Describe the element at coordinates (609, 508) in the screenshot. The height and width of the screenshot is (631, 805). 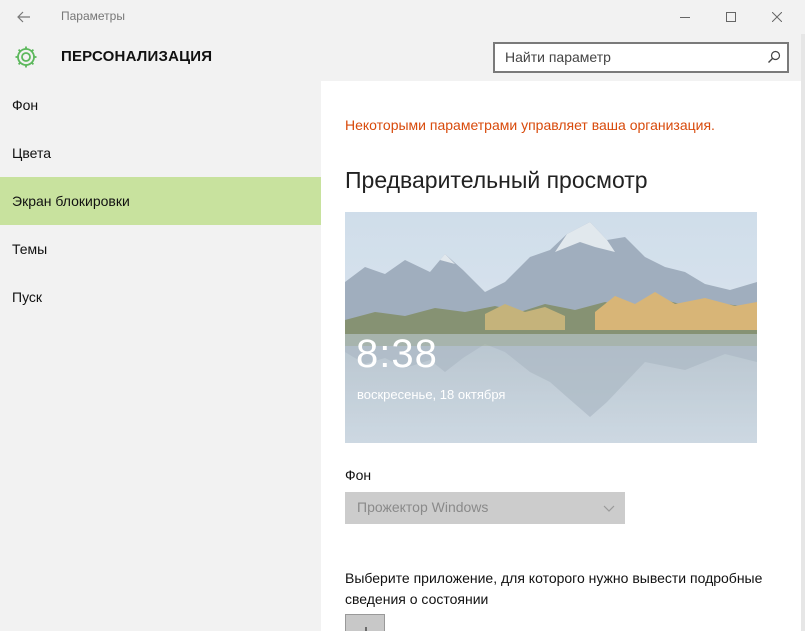
I see `chevron-down-icon` at that location.